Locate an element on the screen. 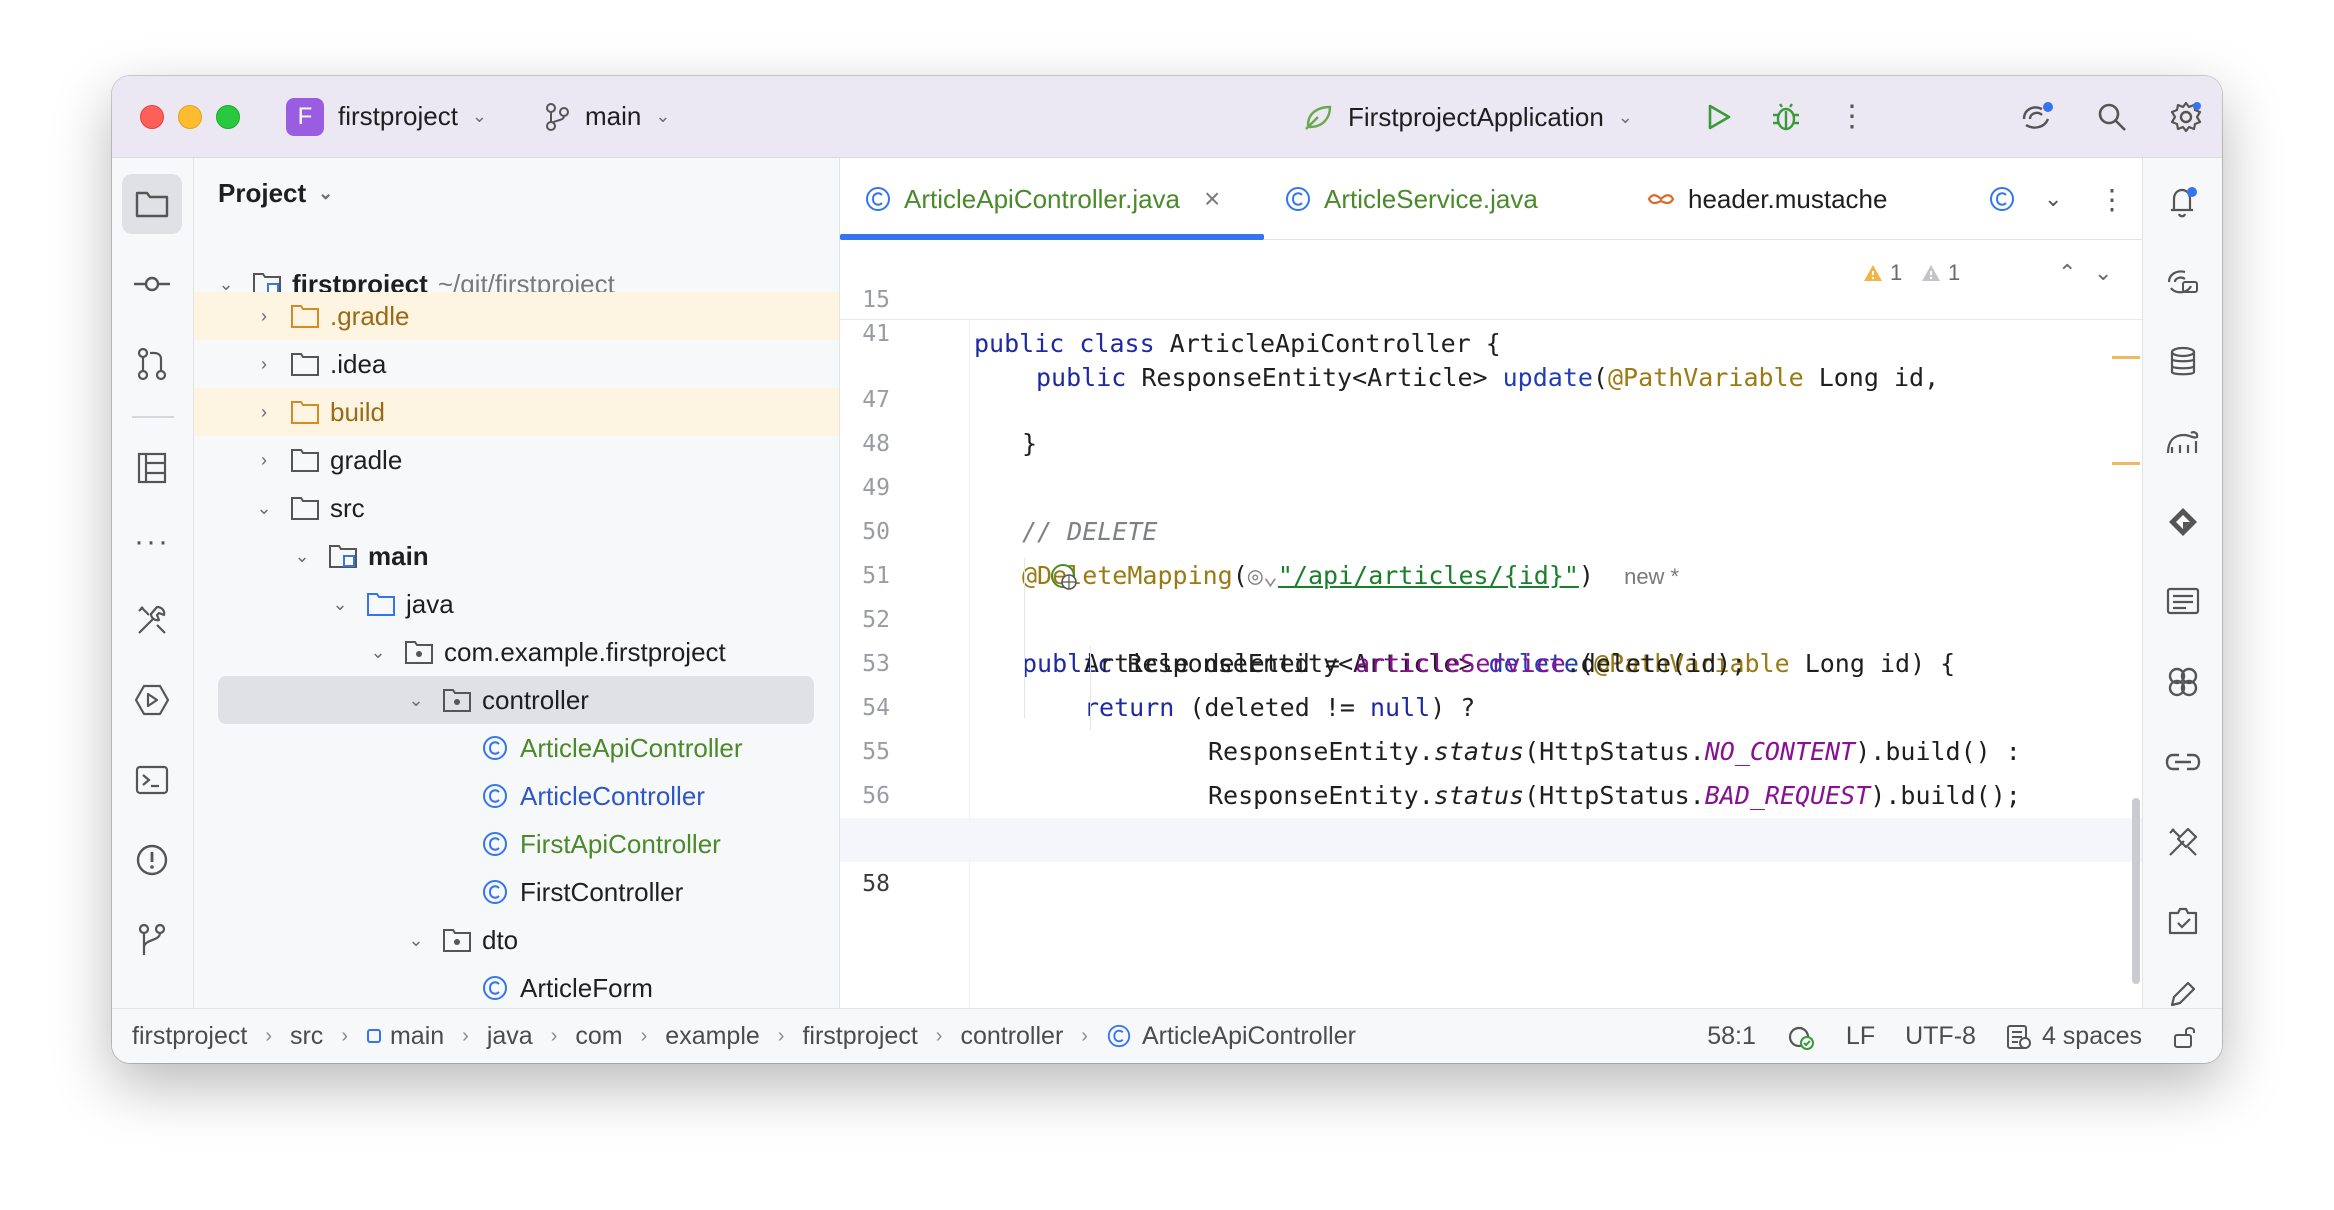 This screenshot has width=2334, height=1210. ai-chat-button is located at coordinates (2183, 282).